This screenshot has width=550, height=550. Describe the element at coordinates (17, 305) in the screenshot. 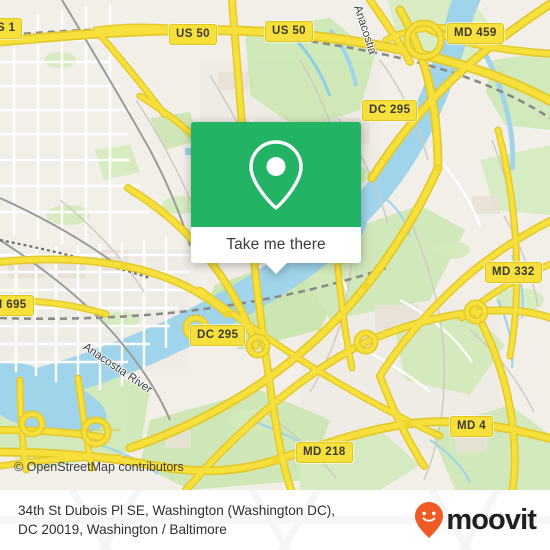

I see `road-shield-i-695: I 695` at that location.